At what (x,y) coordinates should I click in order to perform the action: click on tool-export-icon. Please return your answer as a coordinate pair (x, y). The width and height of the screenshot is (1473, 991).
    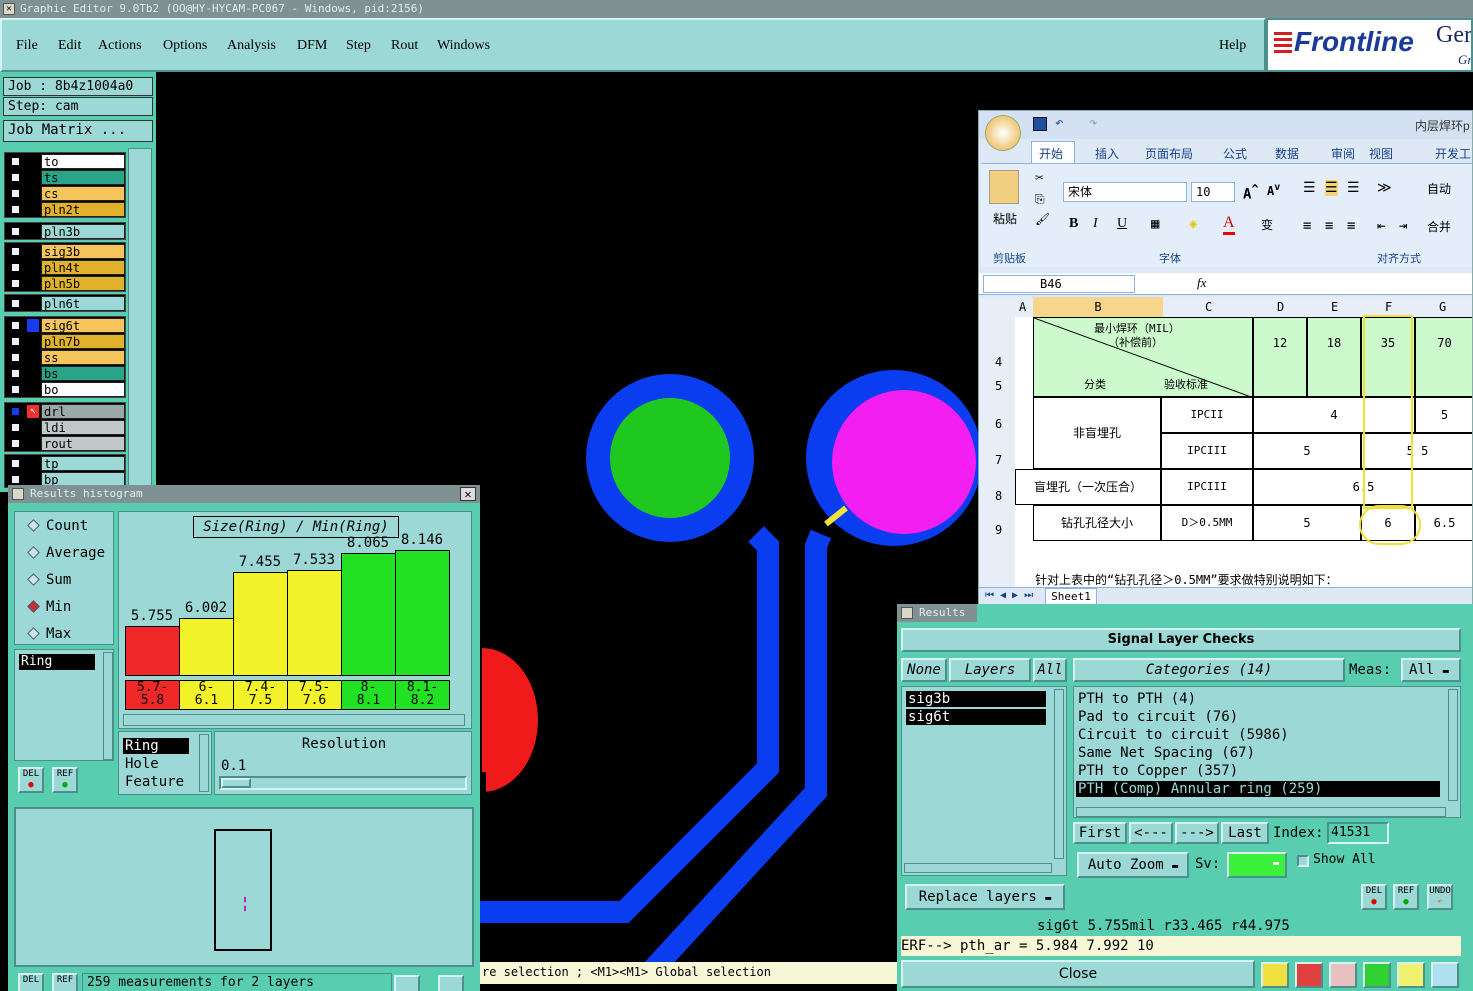
    Looking at the image, I should click on (1309, 975).